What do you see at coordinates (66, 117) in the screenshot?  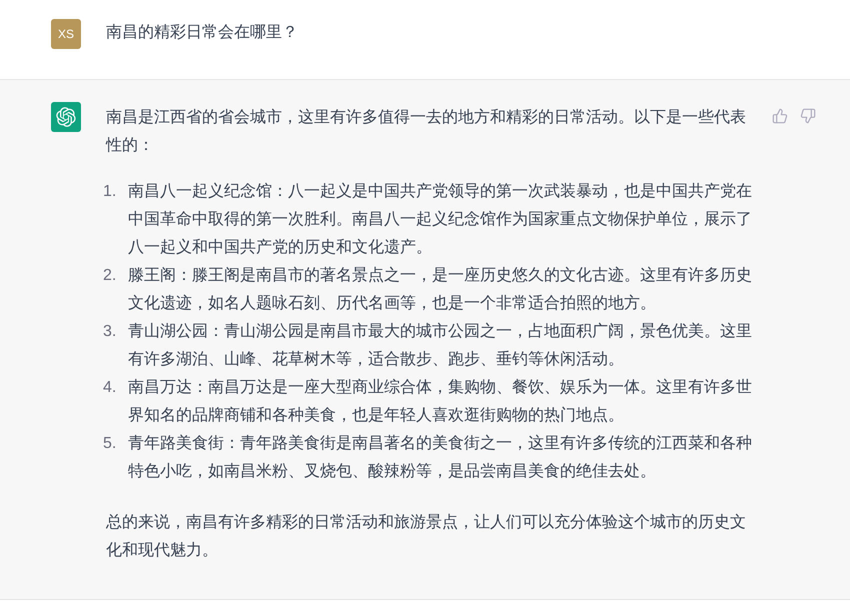 I see `assistant-avatar-icon` at bounding box center [66, 117].